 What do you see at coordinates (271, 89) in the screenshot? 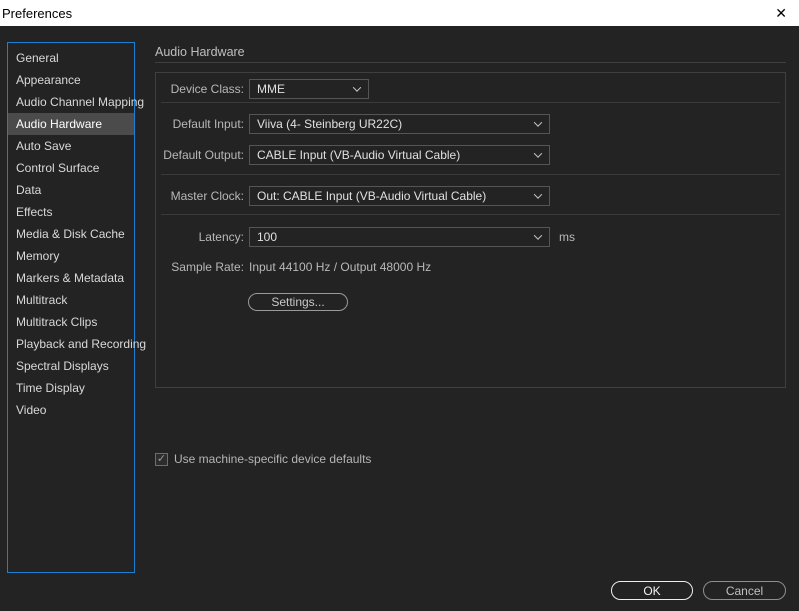
I see `device-class-value: MME` at bounding box center [271, 89].